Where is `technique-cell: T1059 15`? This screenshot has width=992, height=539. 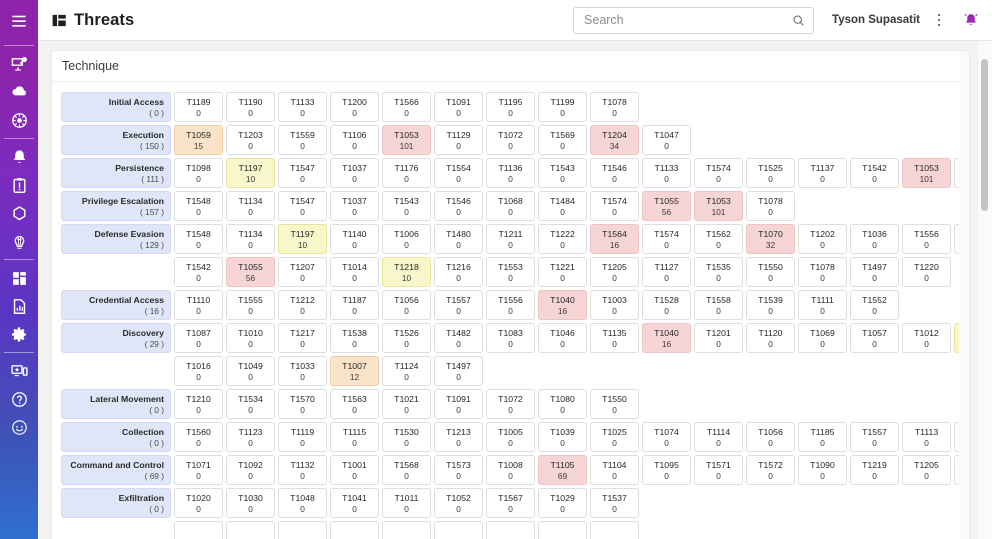 technique-cell: T1059 15 is located at coordinates (198, 140).